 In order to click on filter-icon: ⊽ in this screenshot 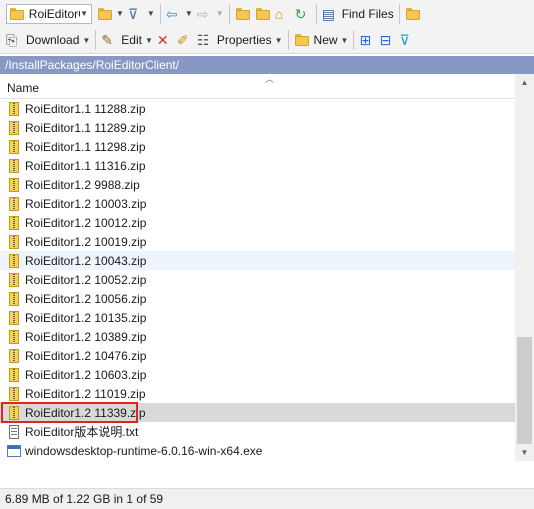, I will do `click(133, 13)`.